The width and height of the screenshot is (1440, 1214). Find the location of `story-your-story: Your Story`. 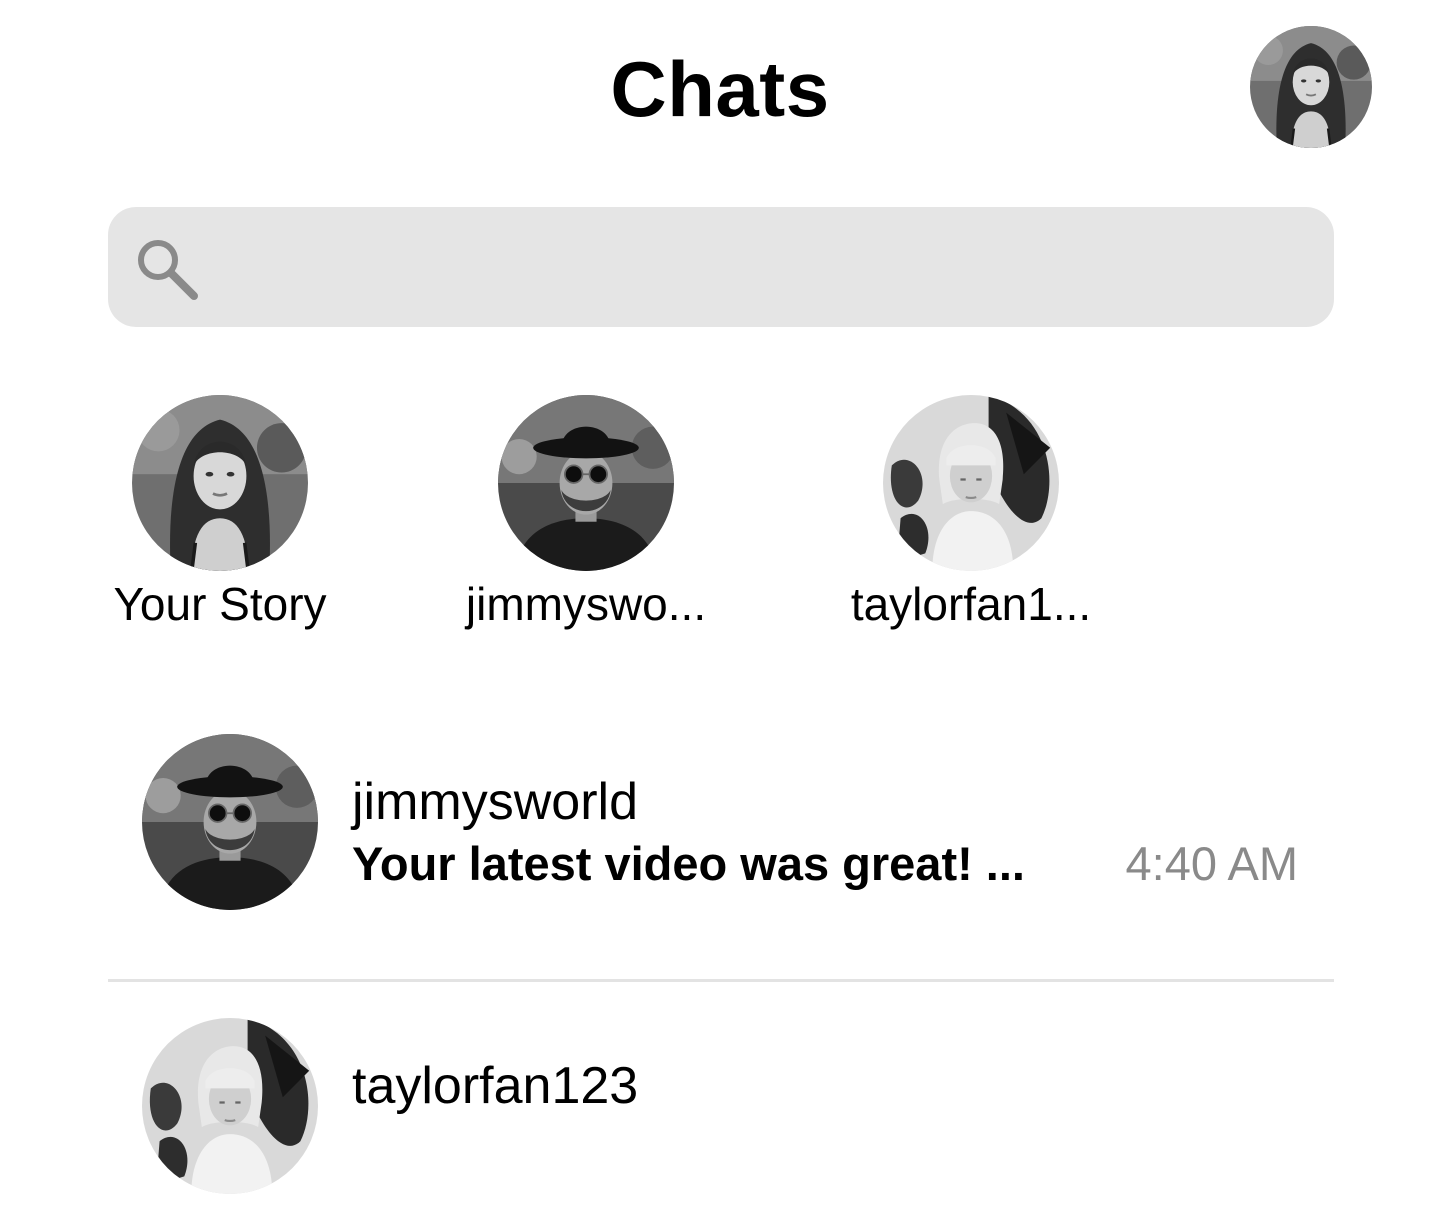

story-your-story: Your Story is located at coordinates (220, 513).